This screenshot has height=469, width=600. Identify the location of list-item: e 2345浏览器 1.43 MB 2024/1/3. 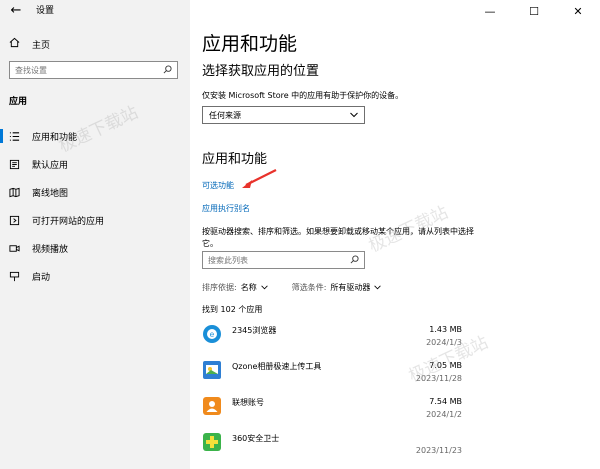
(332, 338).